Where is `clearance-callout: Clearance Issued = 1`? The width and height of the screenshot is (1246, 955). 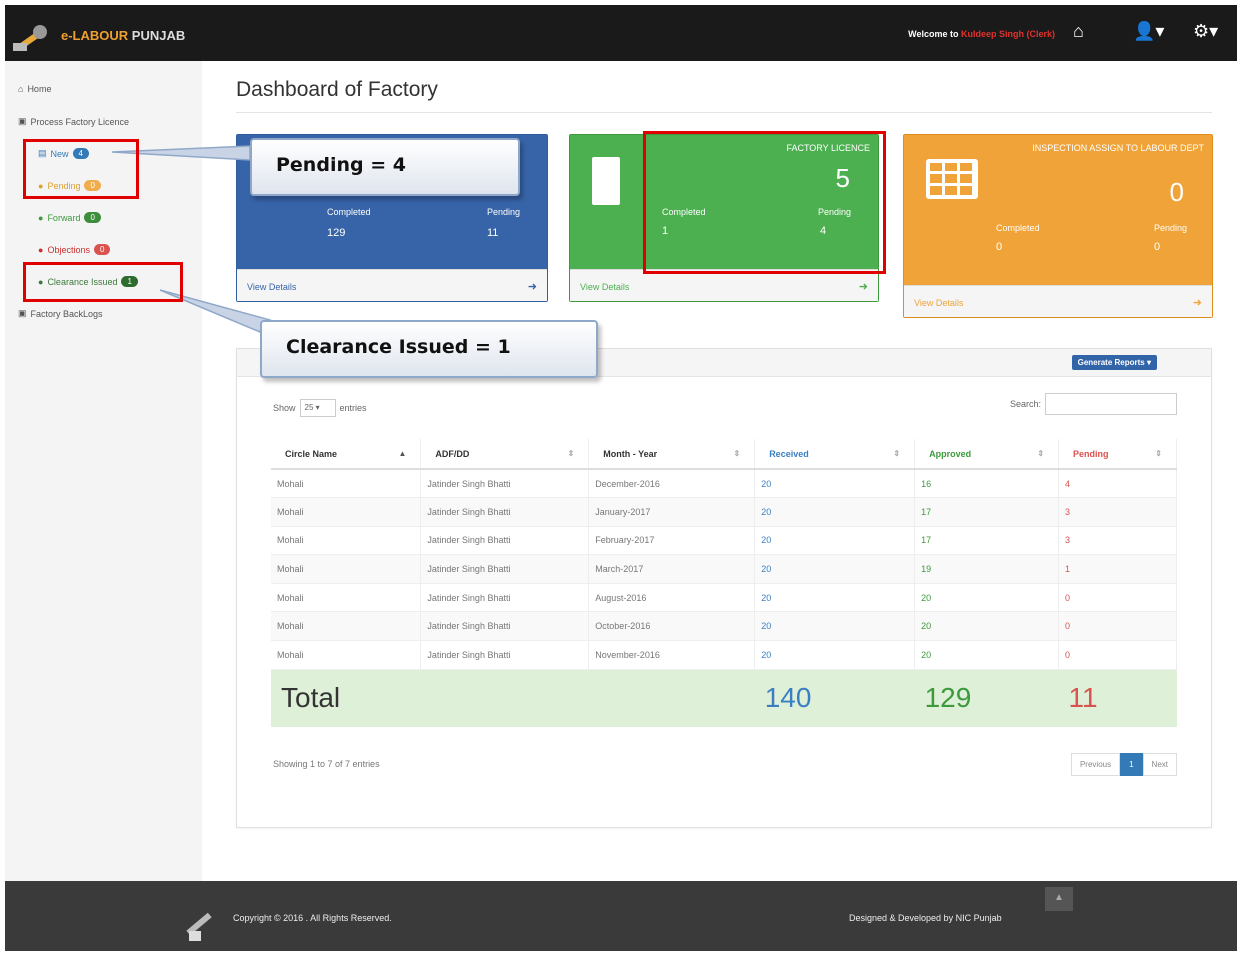
clearance-callout: Clearance Issued = 1 is located at coordinates (429, 349).